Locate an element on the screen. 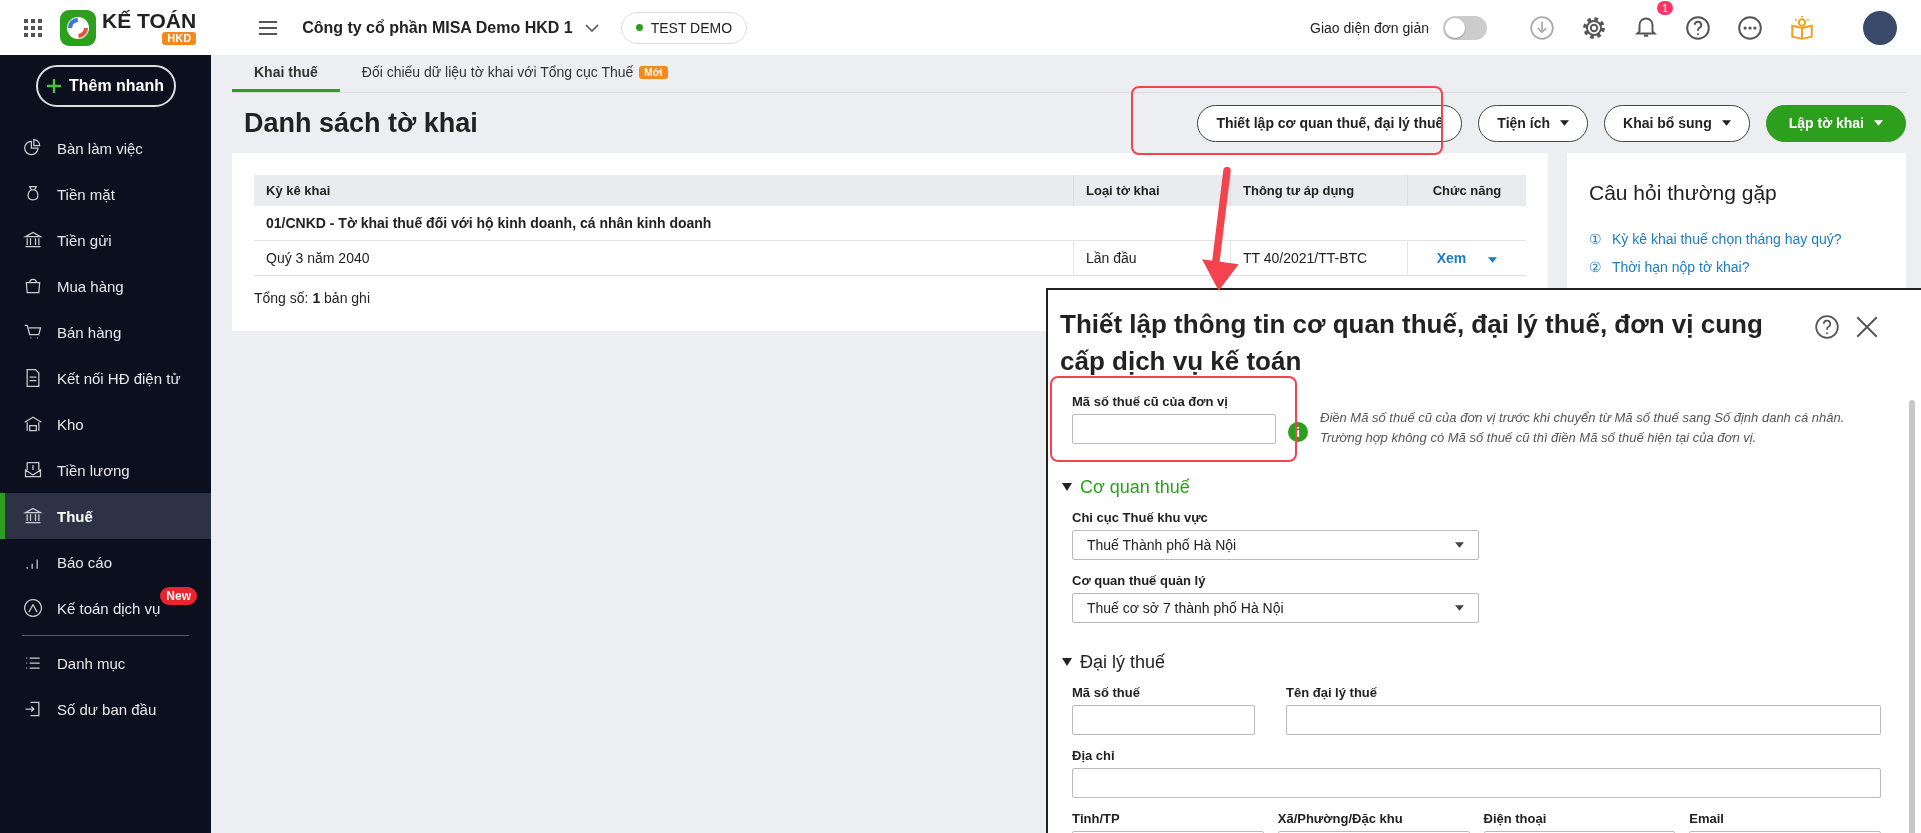 The width and height of the screenshot is (1921, 833). sidebar-item: Tiền lương is located at coordinates (105, 470).